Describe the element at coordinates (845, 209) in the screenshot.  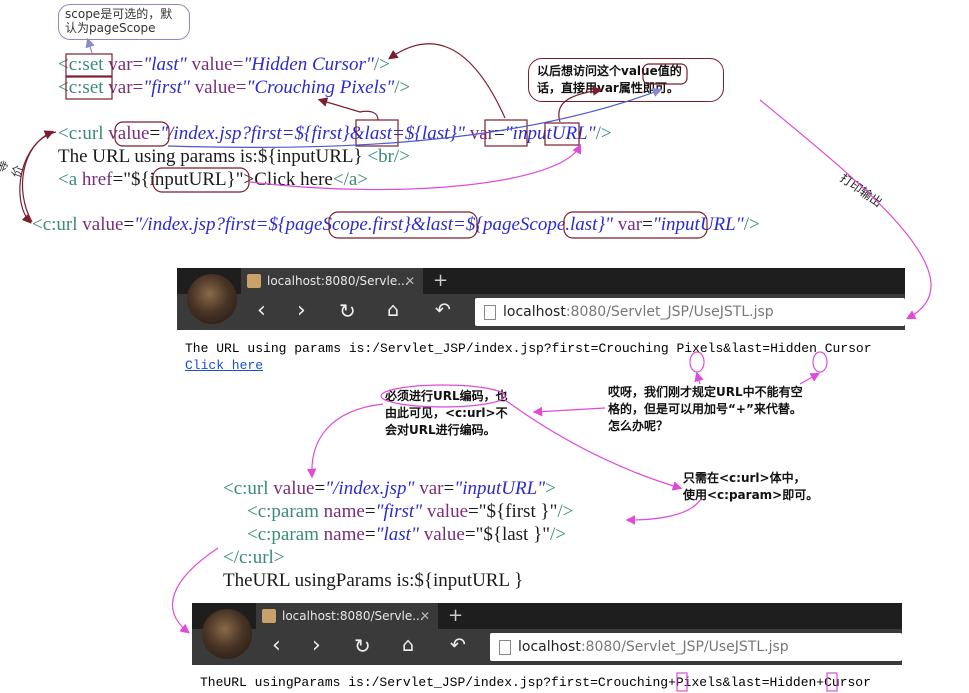
I see `arrow-print` at that location.